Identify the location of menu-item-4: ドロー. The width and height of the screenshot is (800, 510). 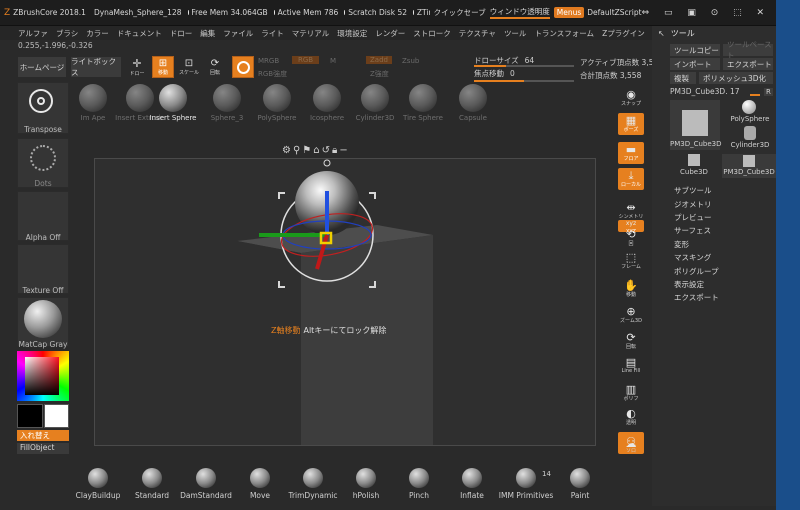
(181, 33).